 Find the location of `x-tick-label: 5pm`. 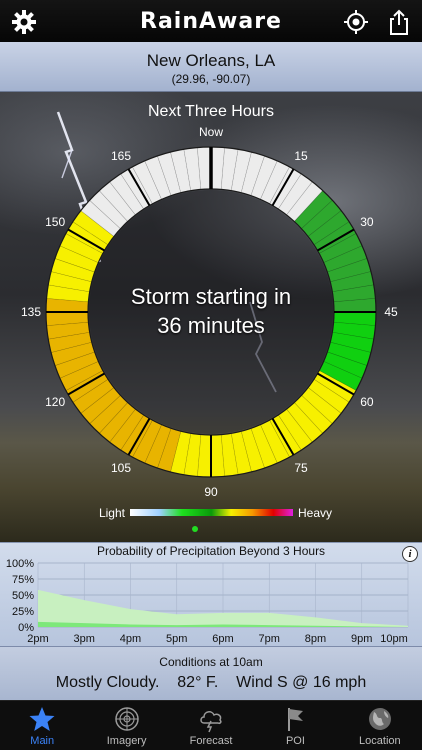

x-tick-label: 5pm is located at coordinates (176, 639).